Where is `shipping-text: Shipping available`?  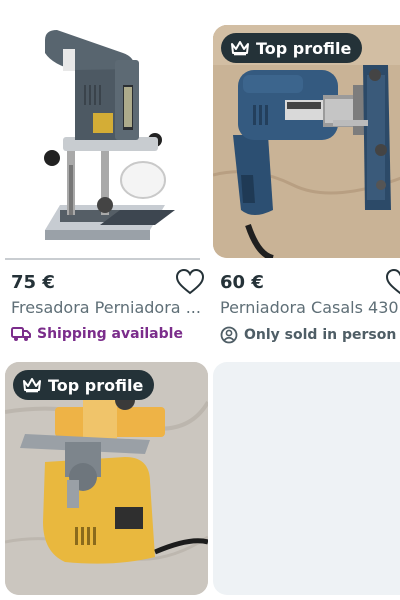
shipping-text: Shipping available is located at coordinates (110, 334).